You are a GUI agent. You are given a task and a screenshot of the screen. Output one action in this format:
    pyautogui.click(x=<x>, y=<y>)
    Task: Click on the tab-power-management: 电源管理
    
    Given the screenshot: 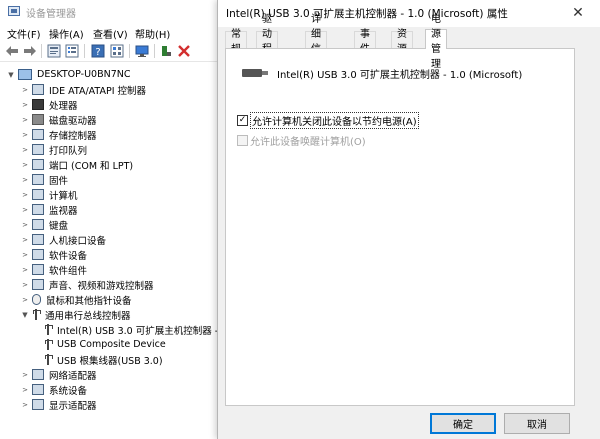 What is the action you would take?
    pyautogui.click(x=436, y=42)
    